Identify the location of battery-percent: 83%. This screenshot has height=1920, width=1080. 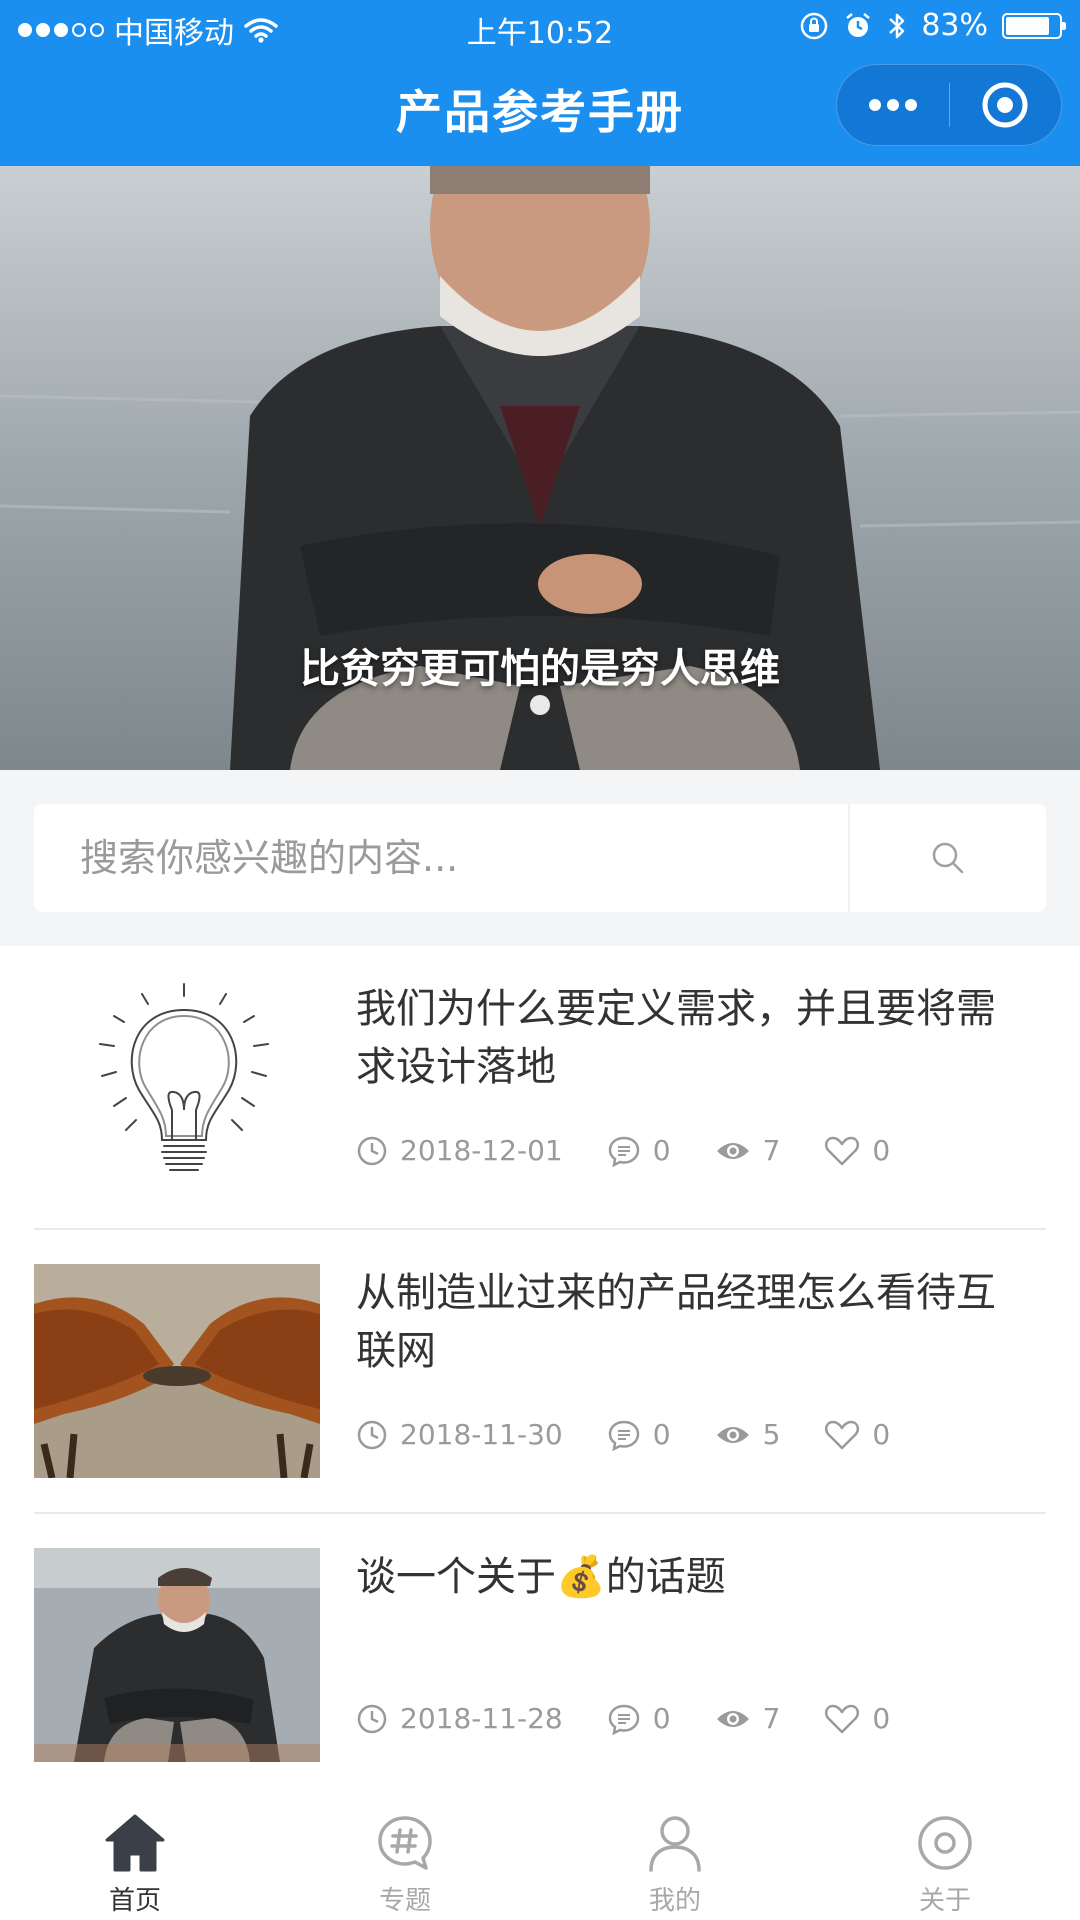
(954, 25).